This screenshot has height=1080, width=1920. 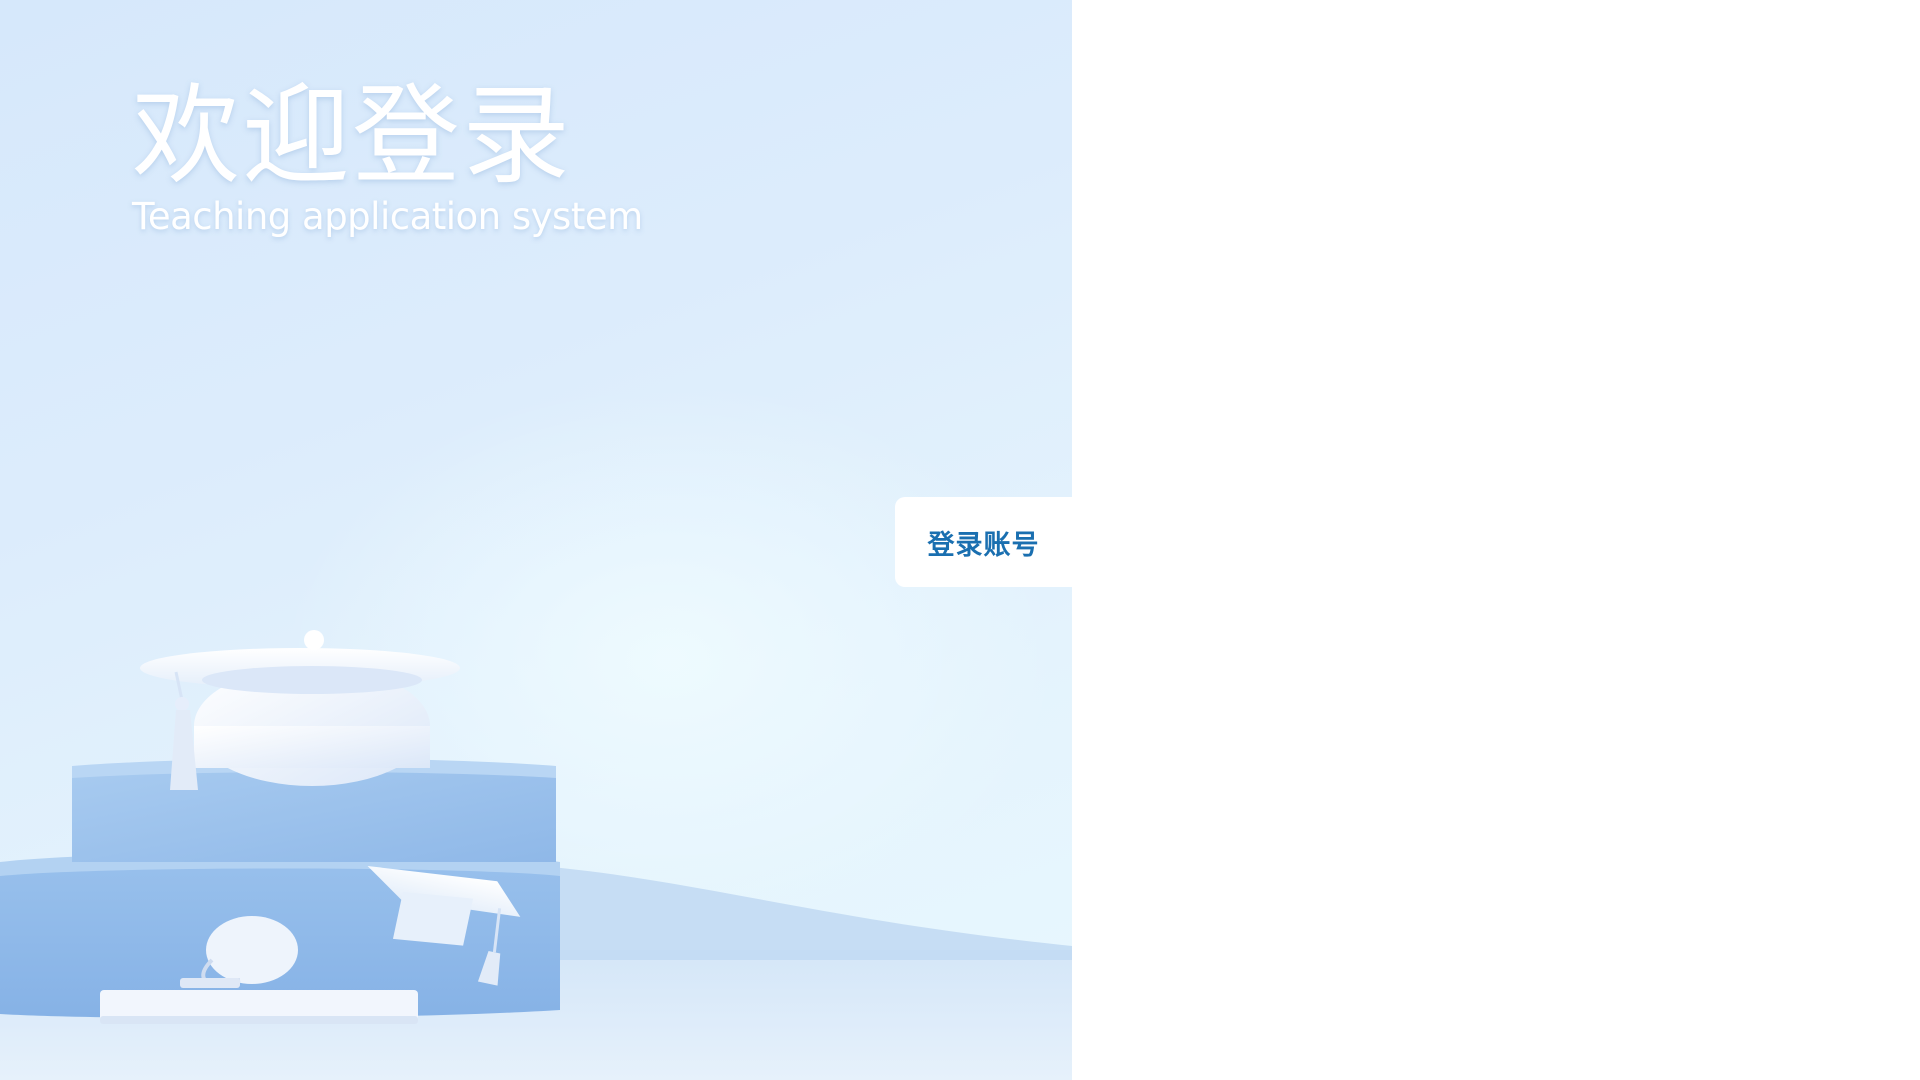 I want to click on tablet-edge, so click(x=259, y=1020).